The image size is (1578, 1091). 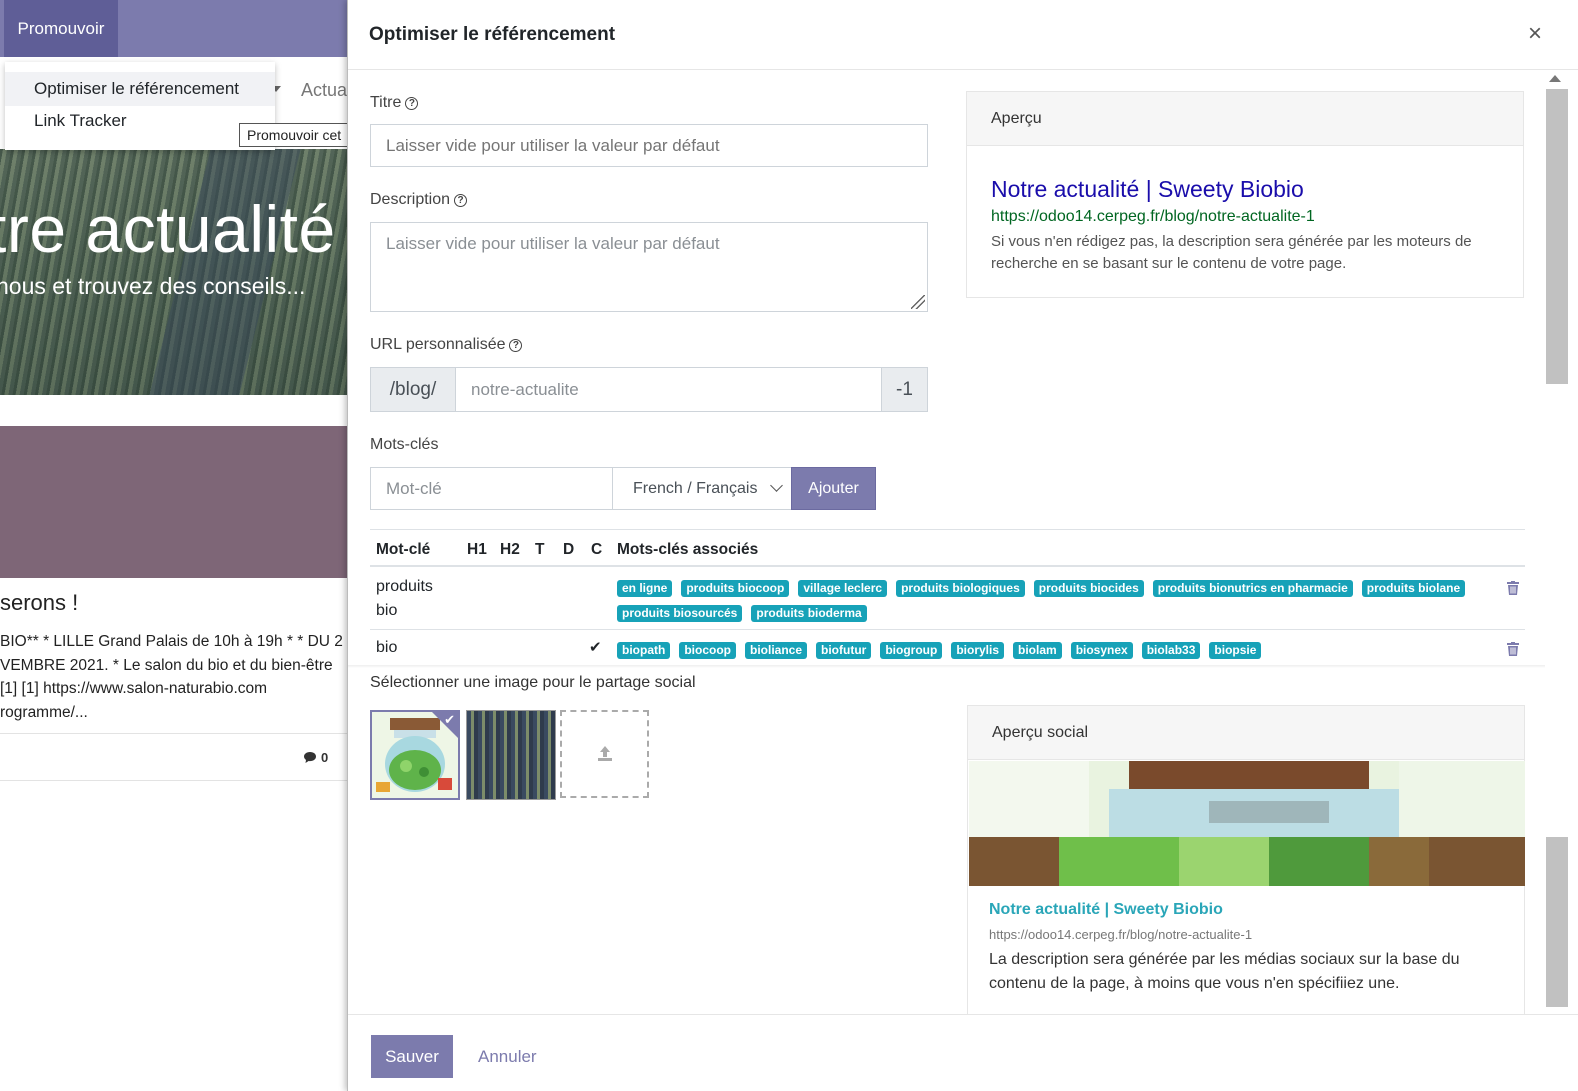 I want to click on related-tag: produits biolane, so click(x=1413, y=588).